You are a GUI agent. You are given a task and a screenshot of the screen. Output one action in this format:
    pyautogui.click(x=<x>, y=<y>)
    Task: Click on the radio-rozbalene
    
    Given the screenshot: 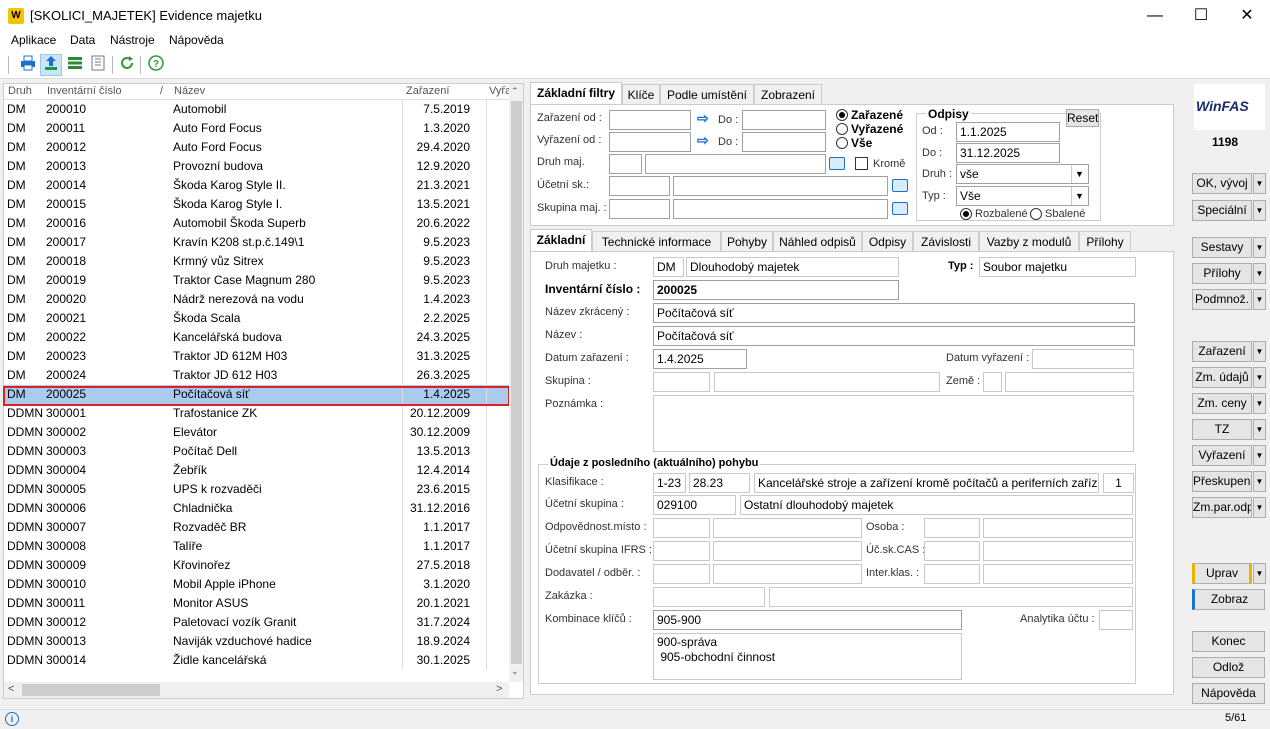 What is the action you would take?
    pyautogui.click(x=966, y=214)
    